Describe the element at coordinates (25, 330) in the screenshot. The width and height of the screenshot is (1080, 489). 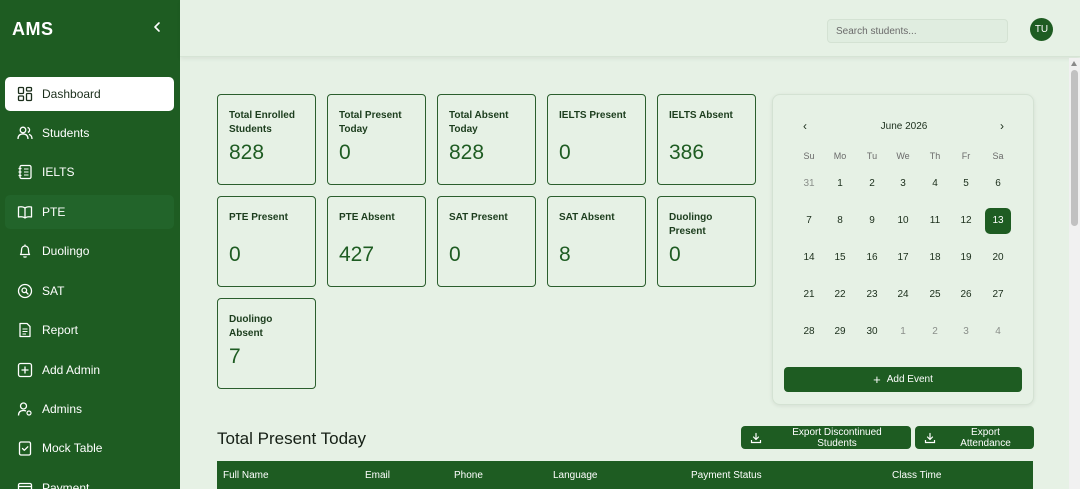
I see `file-text-icon` at that location.